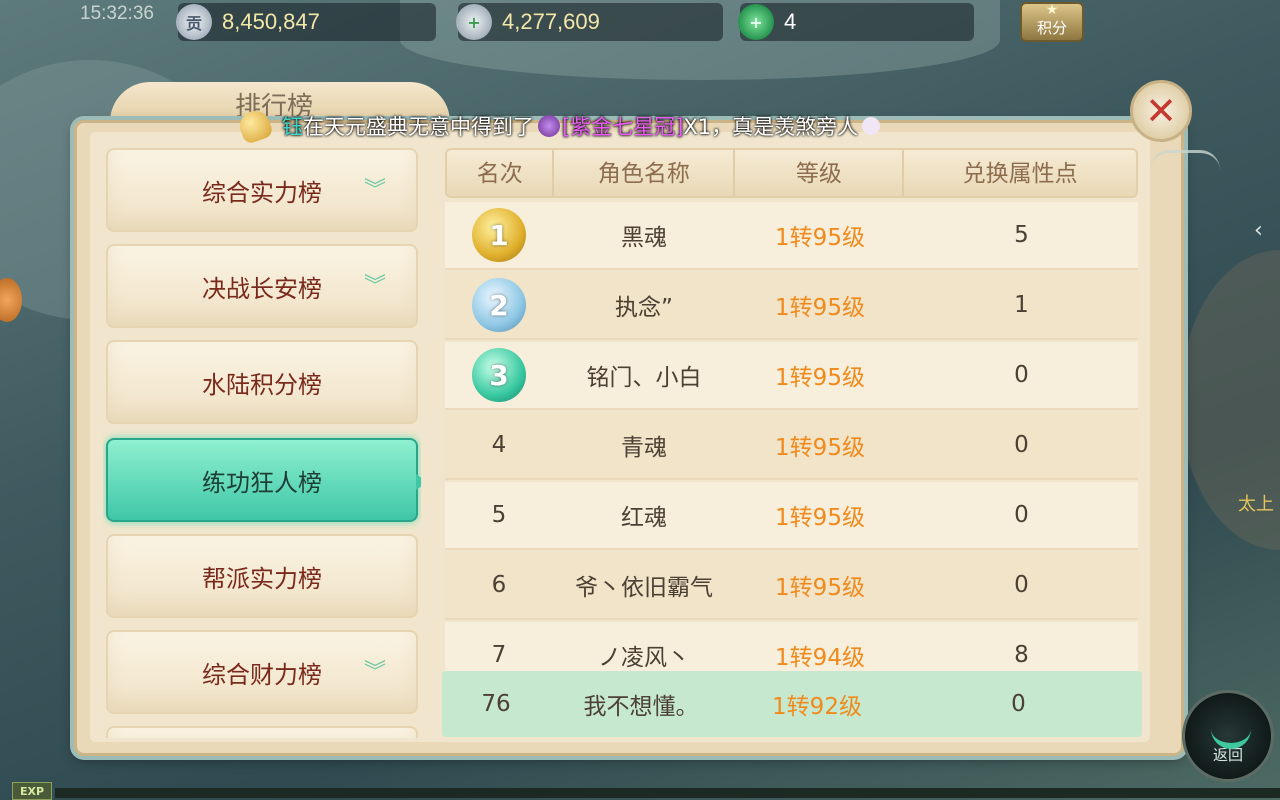  Describe the element at coordinates (644, 238) in the screenshot. I see `name-cell: 黑魂` at that location.